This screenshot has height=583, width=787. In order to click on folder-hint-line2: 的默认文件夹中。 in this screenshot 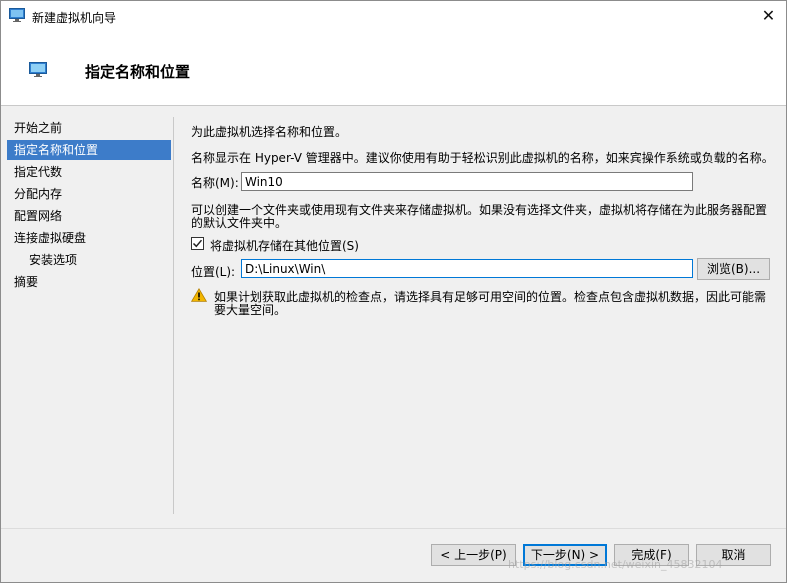, I will do `click(239, 223)`.